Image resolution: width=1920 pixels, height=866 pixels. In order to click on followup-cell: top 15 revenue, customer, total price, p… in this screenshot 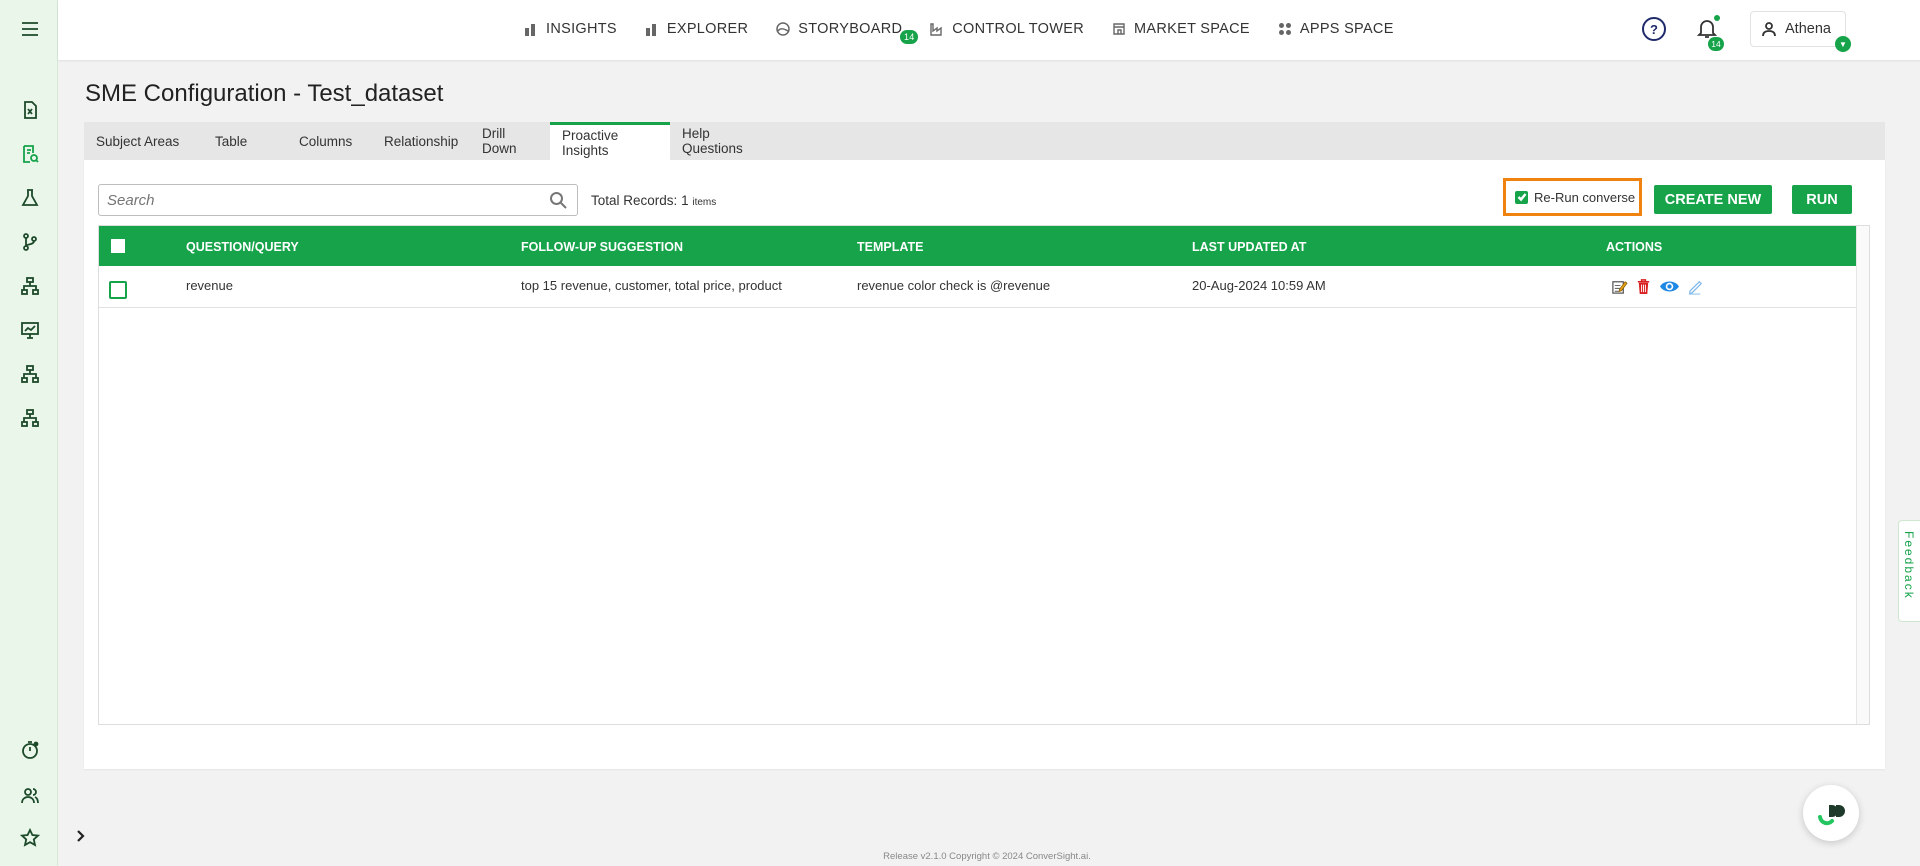, I will do `click(651, 285)`.